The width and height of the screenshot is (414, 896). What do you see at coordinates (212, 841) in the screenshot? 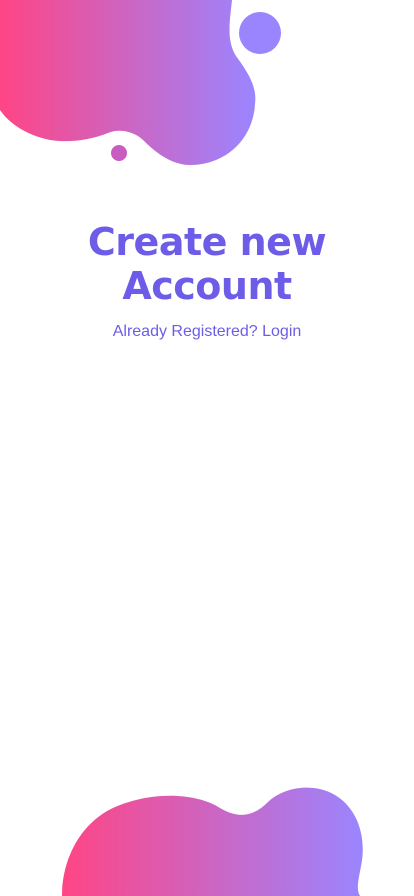
I see `bottom-blob-shape` at bounding box center [212, 841].